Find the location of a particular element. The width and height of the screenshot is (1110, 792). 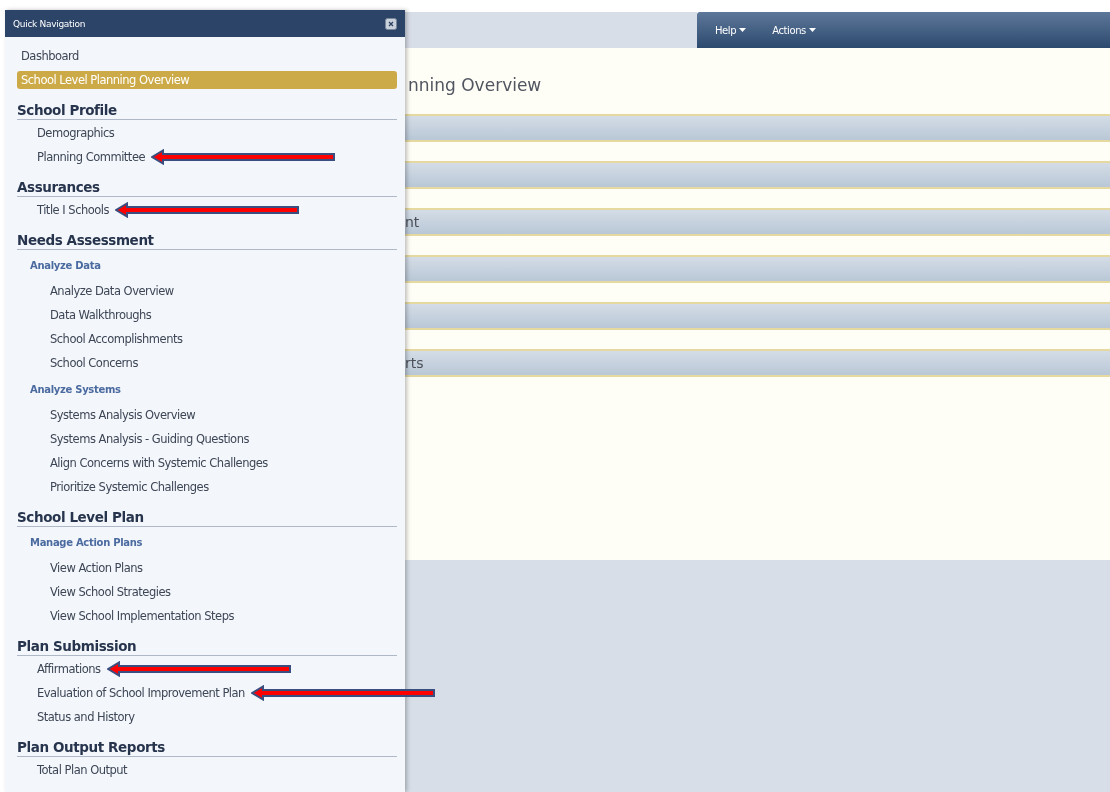

nav-link: Systems Analysis - Guiding Questions is located at coordinates (133, 439).